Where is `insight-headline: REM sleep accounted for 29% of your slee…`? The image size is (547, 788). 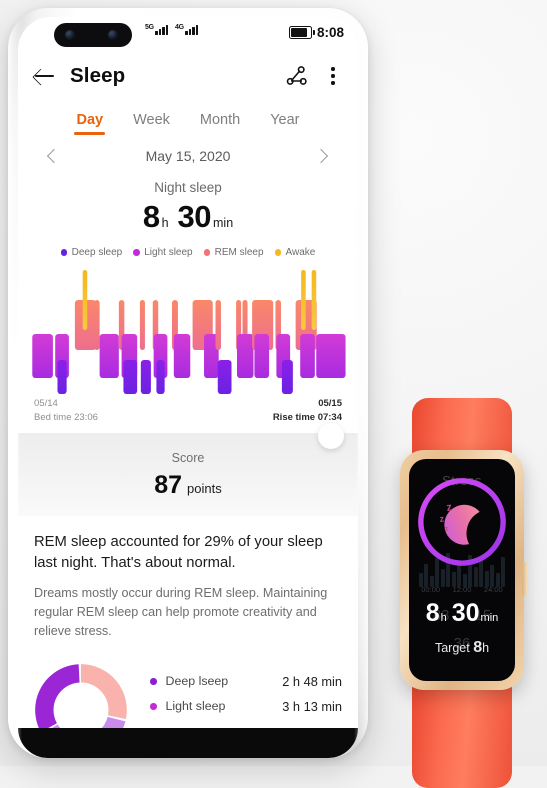 insight-headline: REM sleep accounted for 29% of your slee… is located at coordinates (178, 552).